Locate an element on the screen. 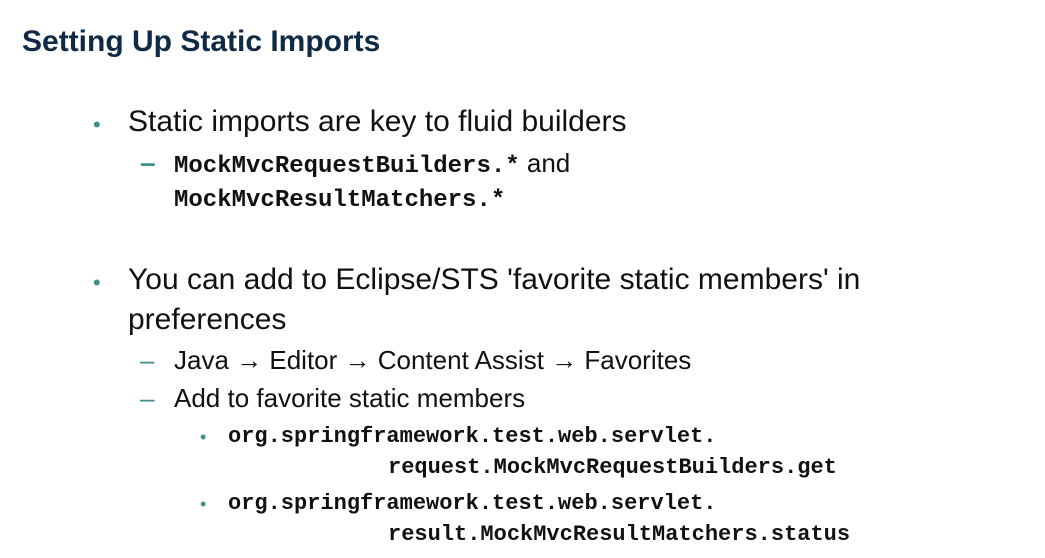 This screenshot has width=1045, height=558. favorite-item-1-line-2: request.MockMvcRequestBuilders.get is located at coordinates (612, 467).